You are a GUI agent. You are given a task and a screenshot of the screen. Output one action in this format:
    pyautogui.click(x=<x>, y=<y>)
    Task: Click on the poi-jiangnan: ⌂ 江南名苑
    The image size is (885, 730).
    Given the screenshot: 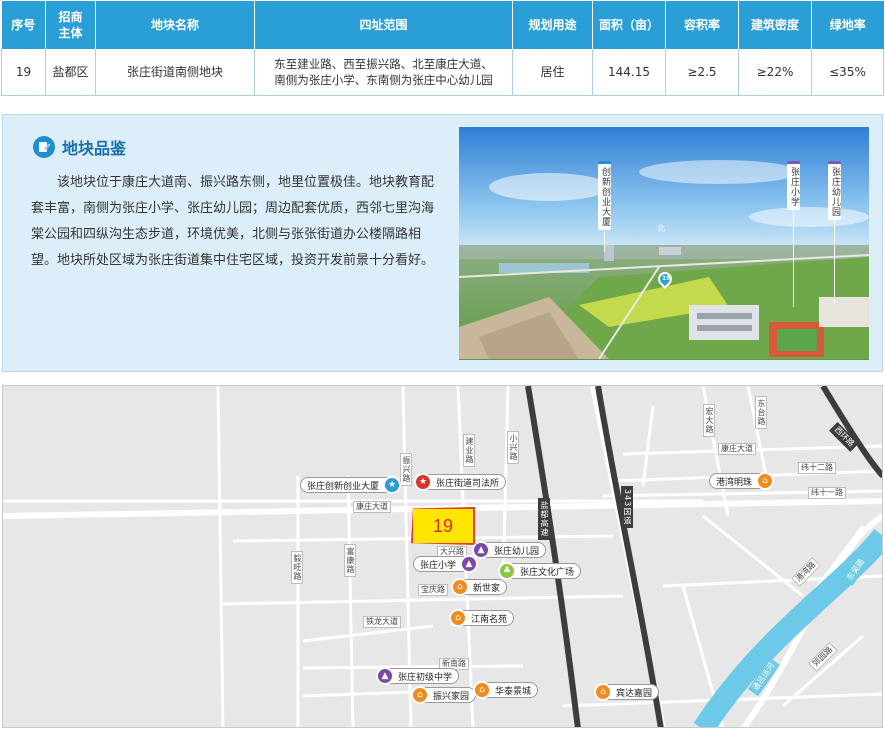 What is the action you would take?
    pyautogui.click(x=482, y=618)
    